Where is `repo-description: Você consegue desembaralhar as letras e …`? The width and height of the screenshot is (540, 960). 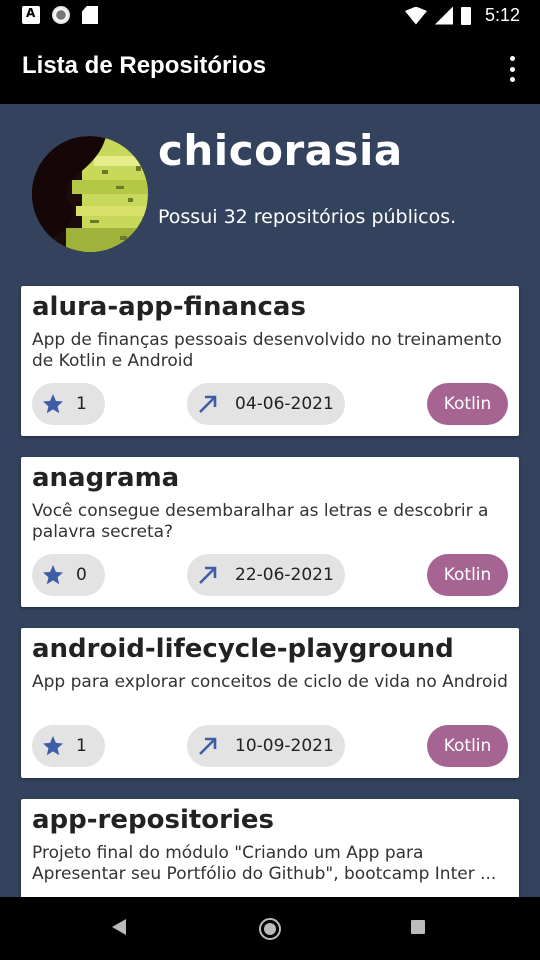 repo-description: Você consegue desembaralhar as letras e … is located at coordinates (260, 521).